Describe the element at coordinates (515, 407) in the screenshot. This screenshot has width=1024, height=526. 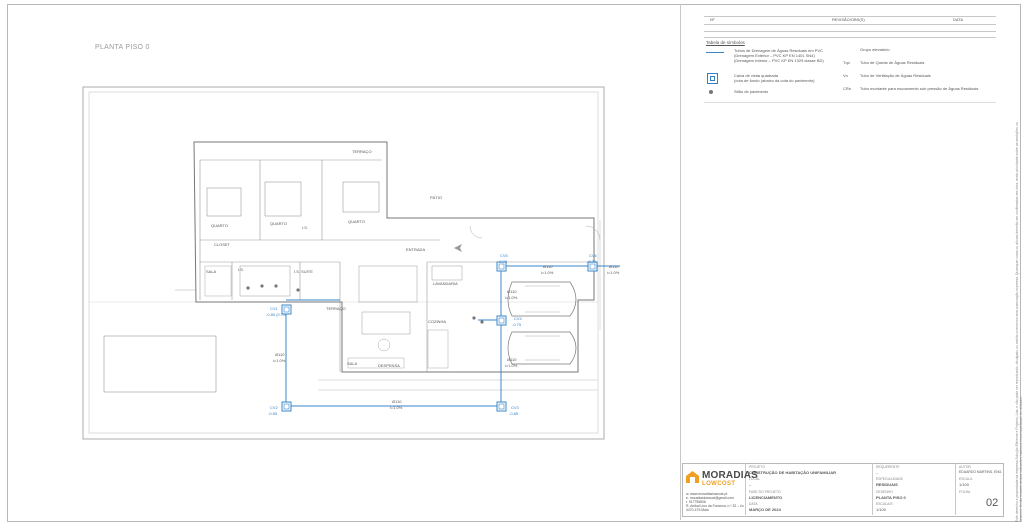
I see `cv3-label: CV3` at that location.